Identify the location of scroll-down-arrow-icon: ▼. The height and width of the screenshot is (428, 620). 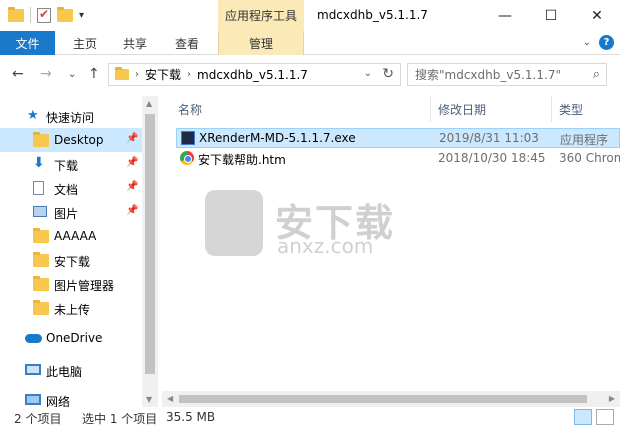
(149, 399).